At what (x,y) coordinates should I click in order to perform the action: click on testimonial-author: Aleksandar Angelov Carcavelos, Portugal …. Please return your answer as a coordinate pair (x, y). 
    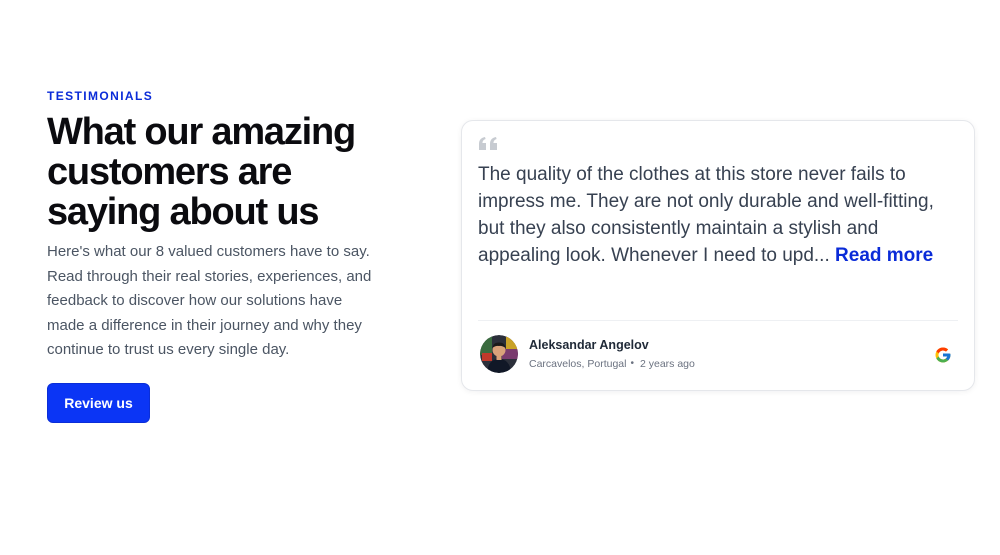
    Looking at the image, I should click on (587, 354).